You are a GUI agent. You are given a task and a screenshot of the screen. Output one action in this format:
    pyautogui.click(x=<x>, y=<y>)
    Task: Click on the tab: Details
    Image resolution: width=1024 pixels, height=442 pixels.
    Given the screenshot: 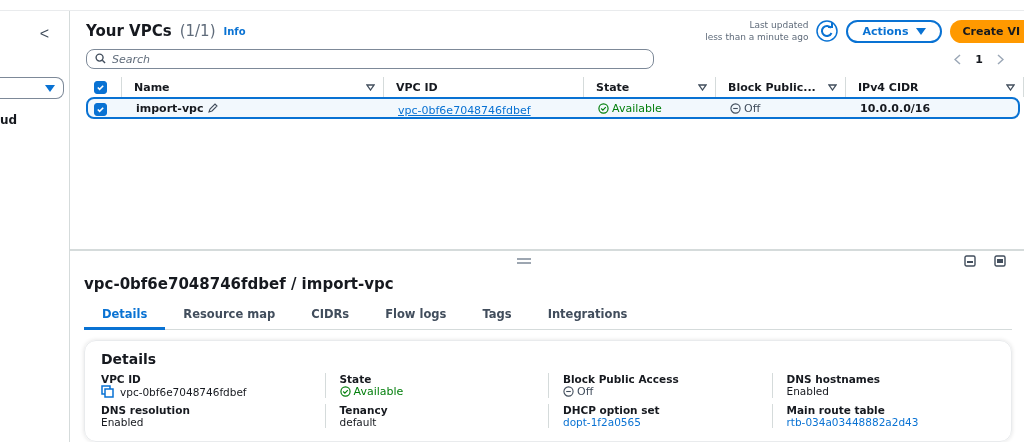 What is the action you would take?
    pyautogui.click(x=125, y=316)
    